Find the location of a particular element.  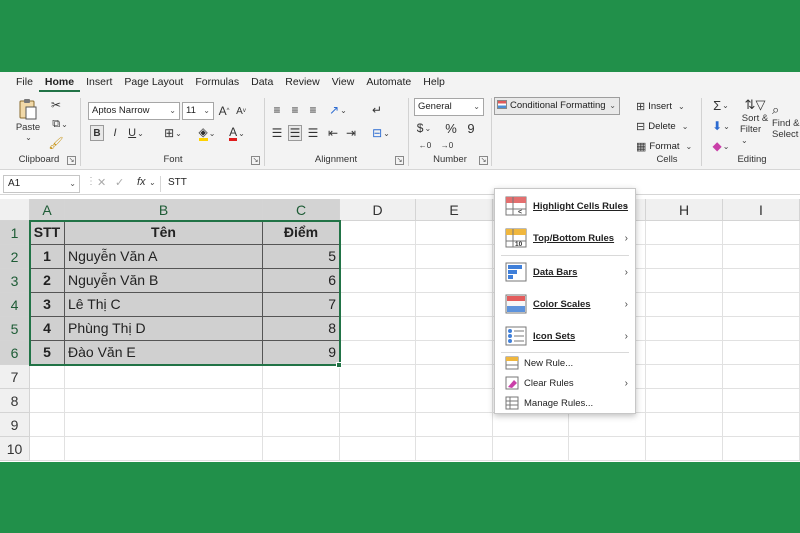

tab-page-layout: Page Layout is located at coordinates (153, 82).